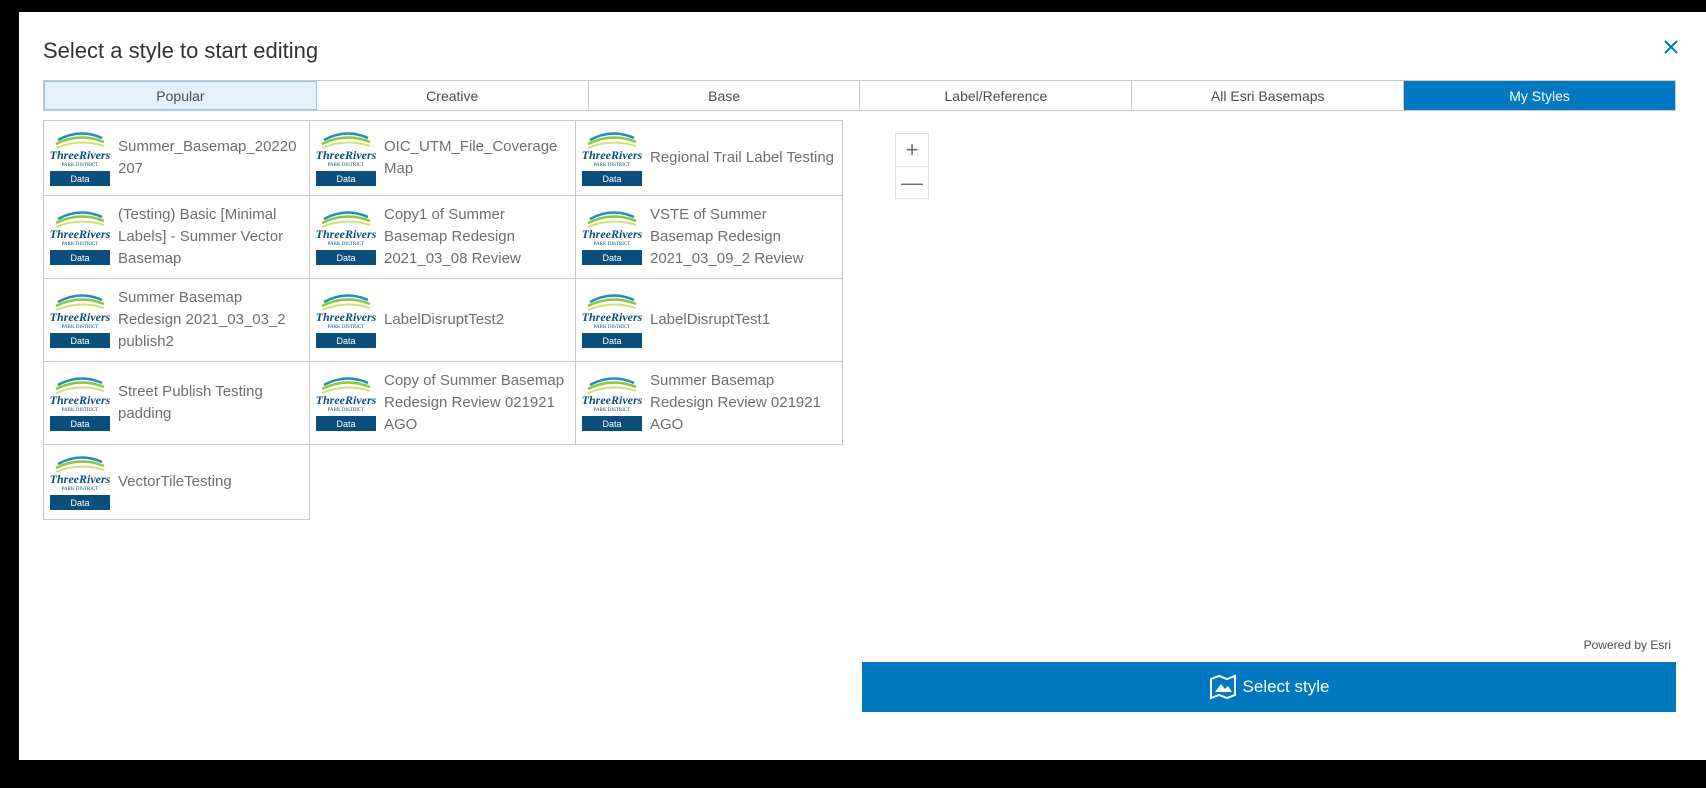  I want to click on tab-creative: Creative, so click(452, 95).